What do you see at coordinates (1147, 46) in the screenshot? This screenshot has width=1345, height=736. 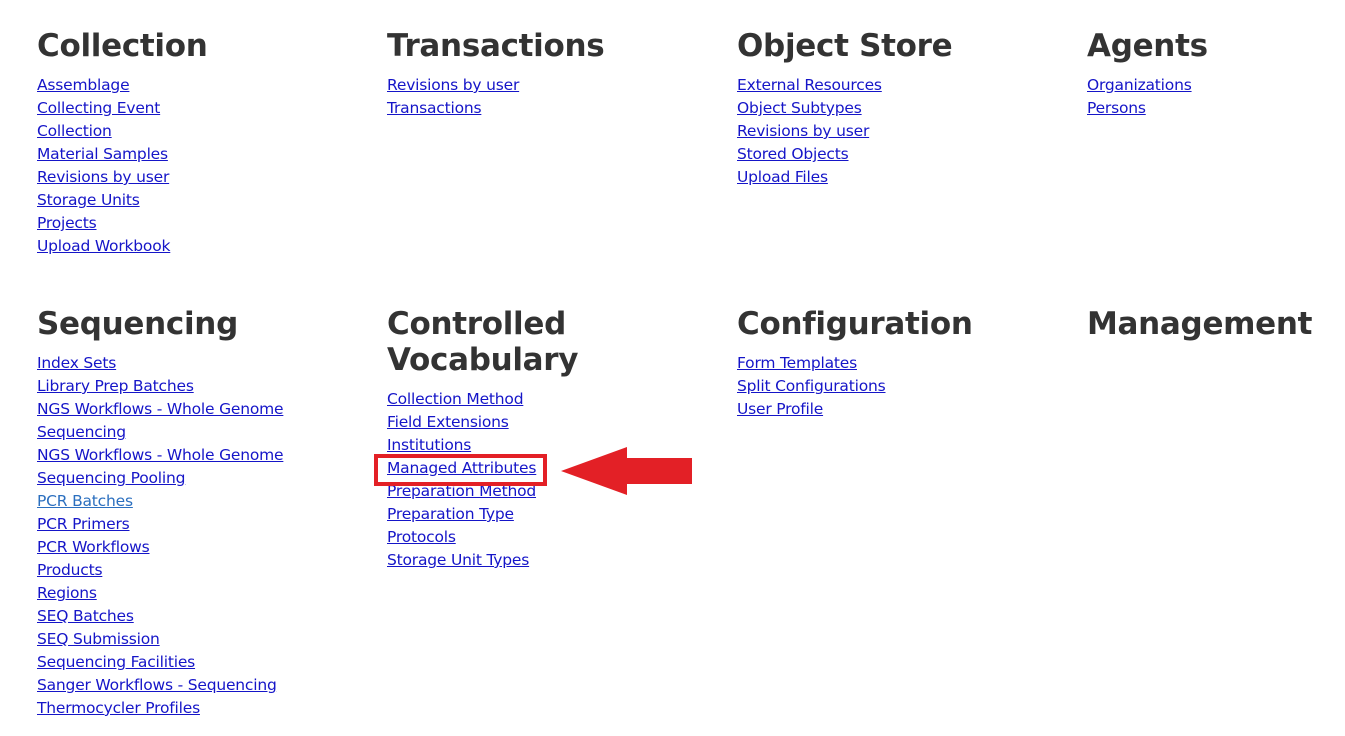 I see `section-title-agents: Agents` at bounding box center [1147, 46].